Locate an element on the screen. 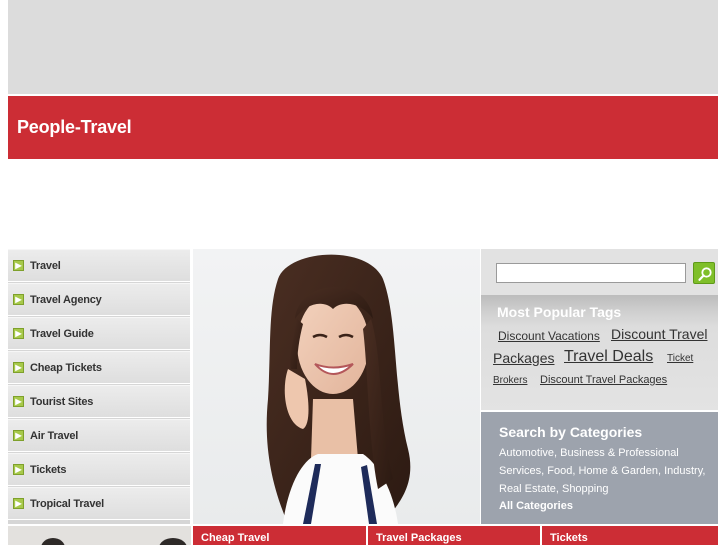 The image size is (727, 545). tag-link: Ticket is located at coordinates (680, 358).